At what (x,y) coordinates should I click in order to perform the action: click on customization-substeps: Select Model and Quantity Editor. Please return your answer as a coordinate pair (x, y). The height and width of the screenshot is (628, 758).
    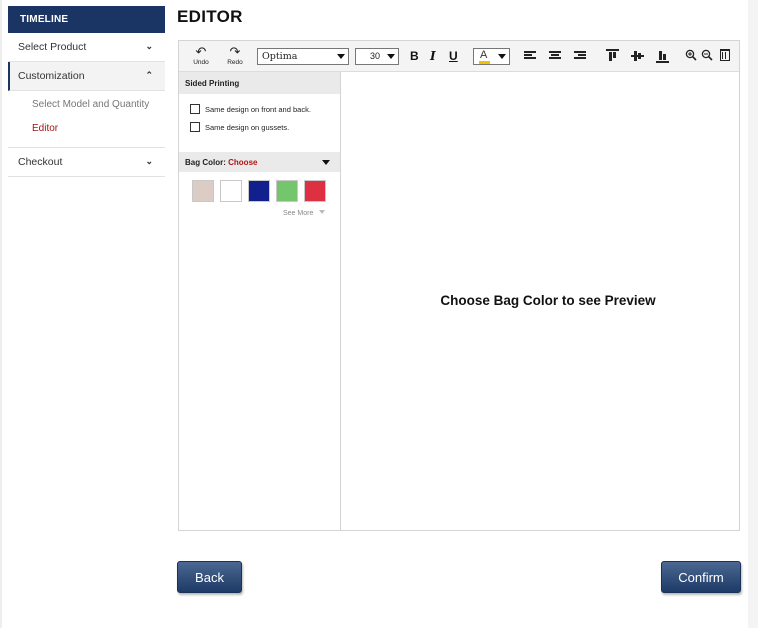
    Looking at the image, I should click on (86, 119).